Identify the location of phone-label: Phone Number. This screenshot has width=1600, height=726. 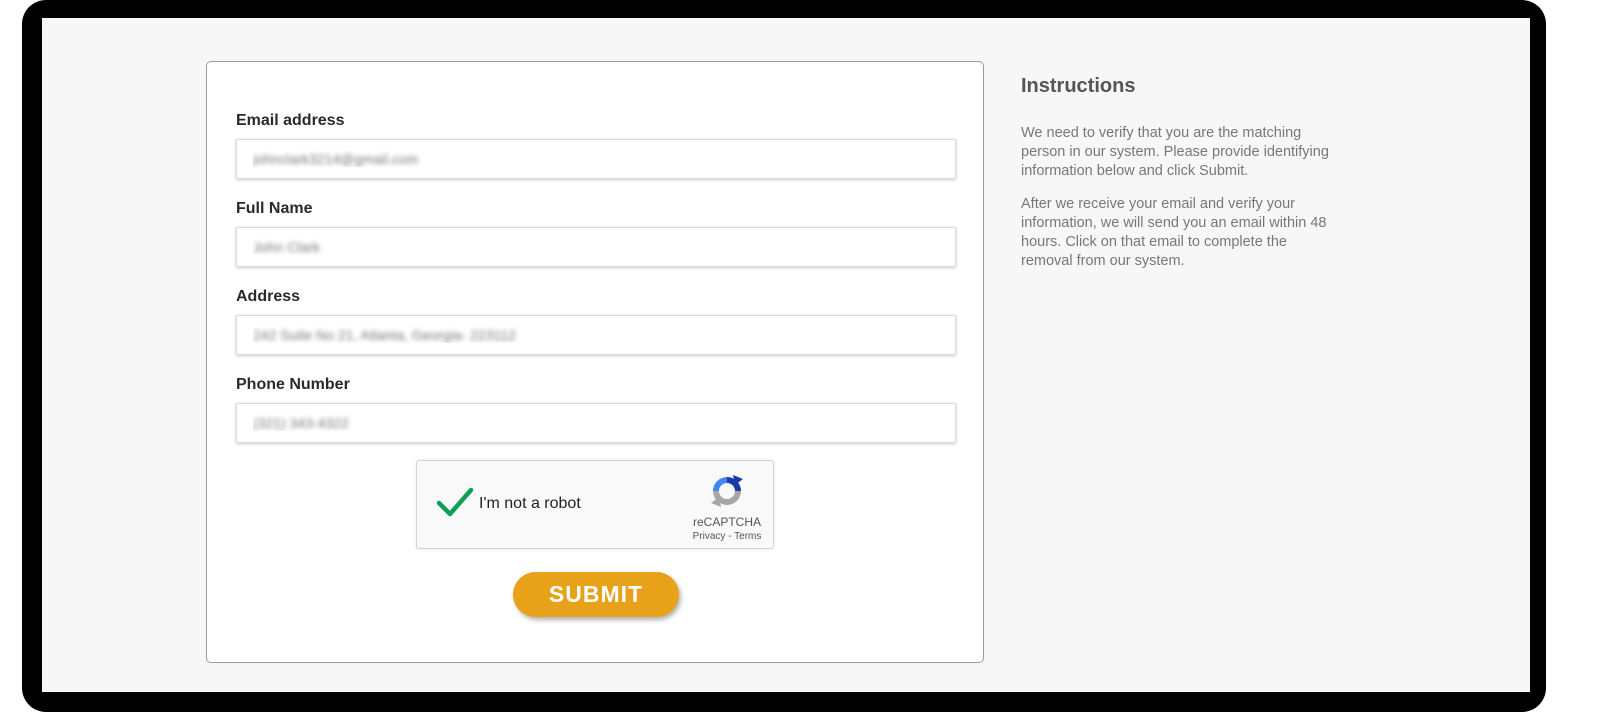
(293, 384).